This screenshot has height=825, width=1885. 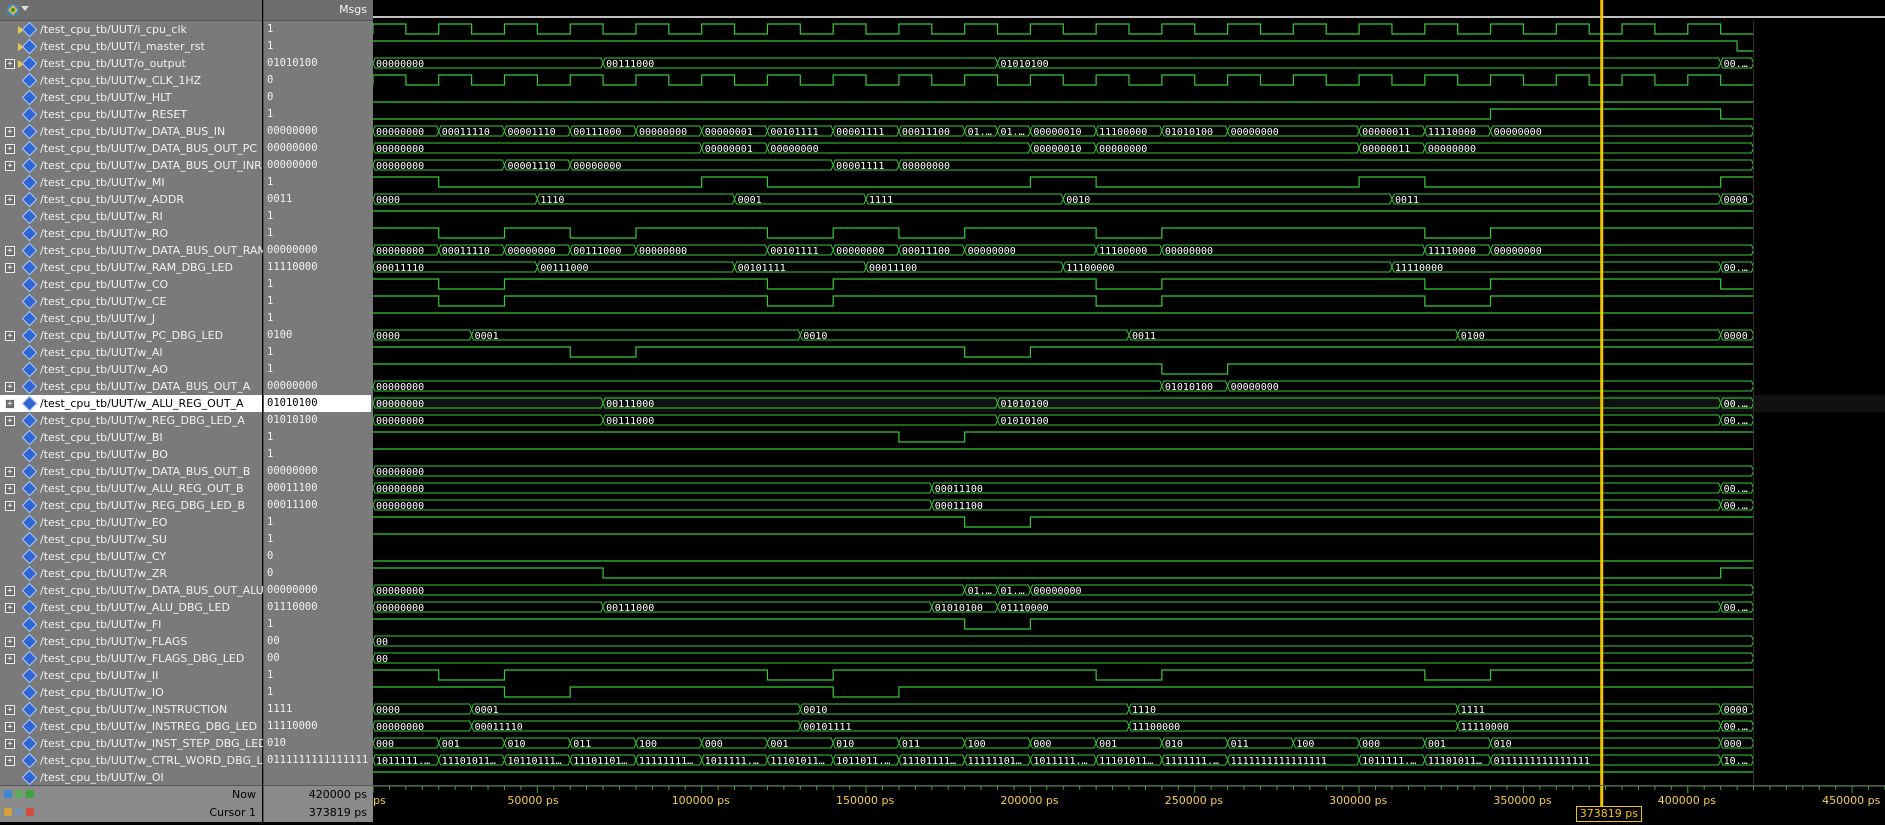 I want to click on signal-row: /test_cpu_tb/UUT/w_BI, so click(x=131, y=437).